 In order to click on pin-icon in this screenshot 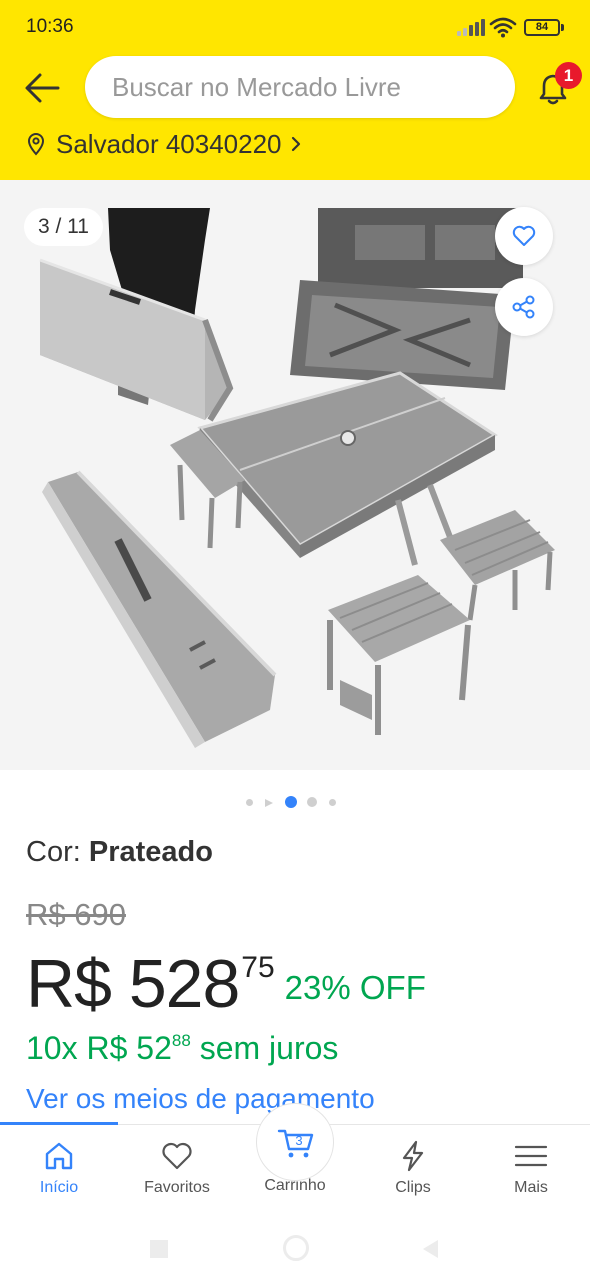, I will do `click(36, 144)`.